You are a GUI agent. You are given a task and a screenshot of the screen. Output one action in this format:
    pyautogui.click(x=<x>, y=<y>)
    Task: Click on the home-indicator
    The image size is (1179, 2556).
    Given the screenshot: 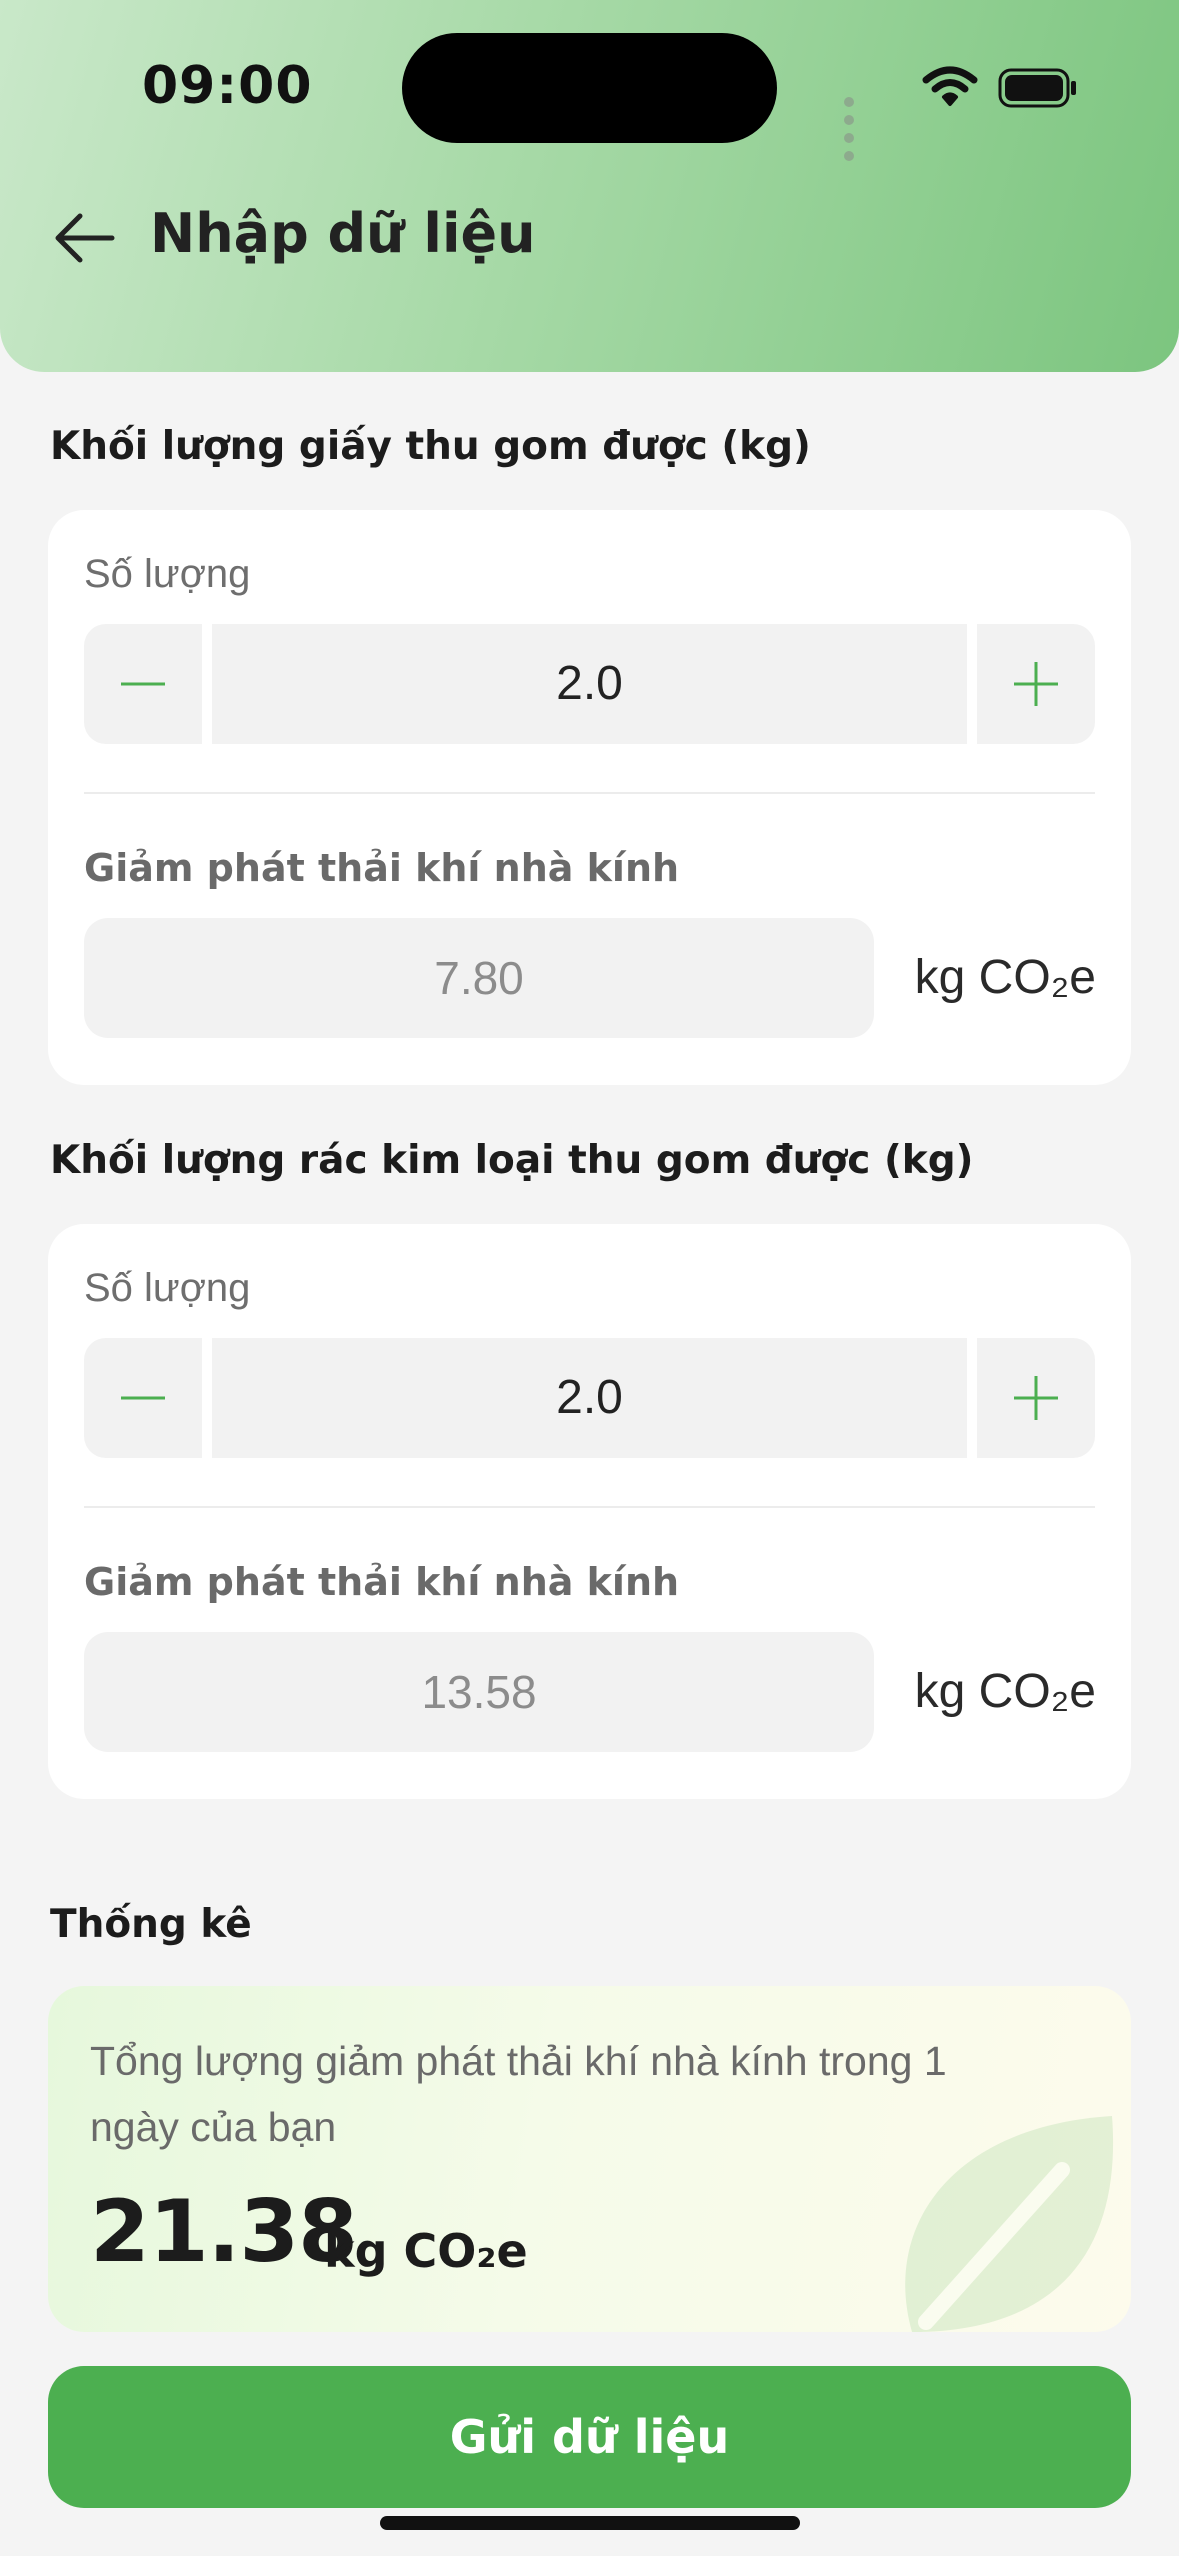 What is the action you would take?
    pyautogui.click(x=590, y=2523)
    